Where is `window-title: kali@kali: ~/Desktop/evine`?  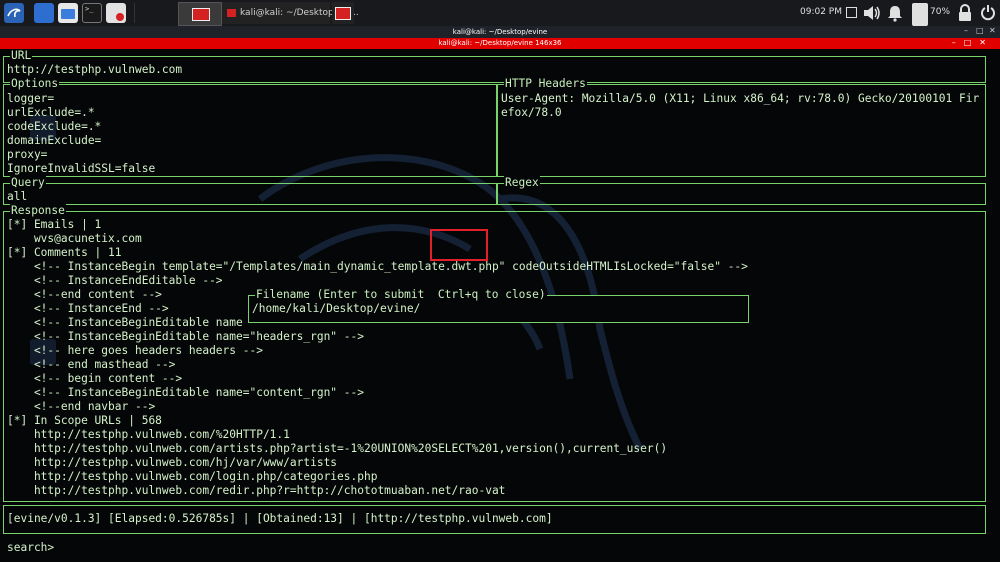 window-title: kali@kali: ~/Desktop/evine is located at coordinates (500, 32).